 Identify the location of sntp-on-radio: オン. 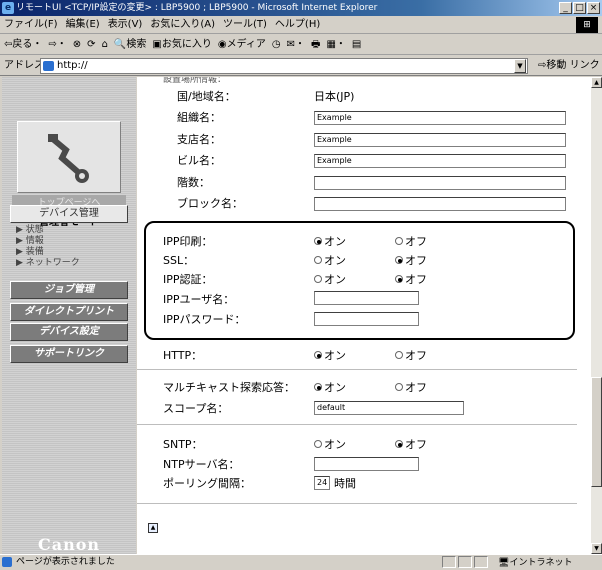
(330, 444).